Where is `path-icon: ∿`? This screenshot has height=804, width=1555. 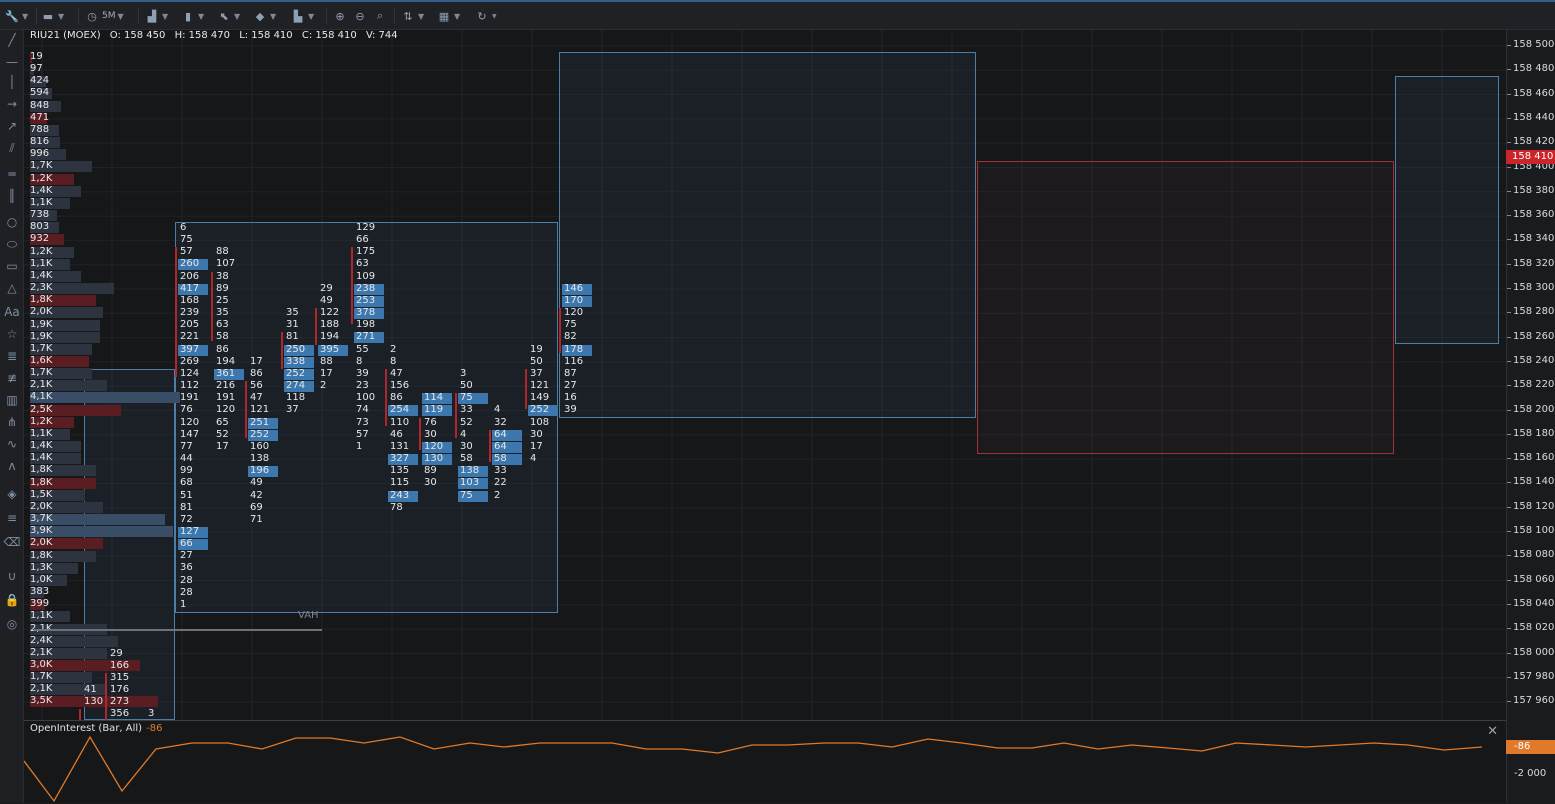 path-icon: ∿ is located at coordinates (12, 444).